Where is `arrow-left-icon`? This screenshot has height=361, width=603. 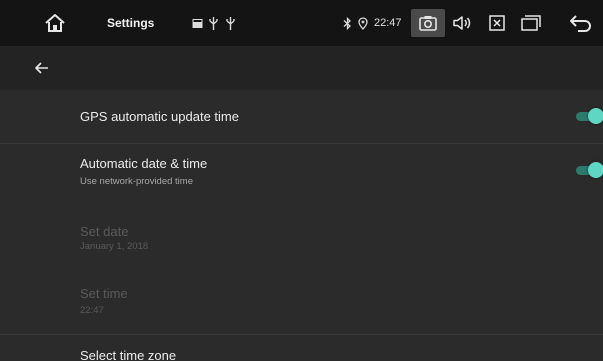
arrow-left-icon is located at coordinates (41, 68).